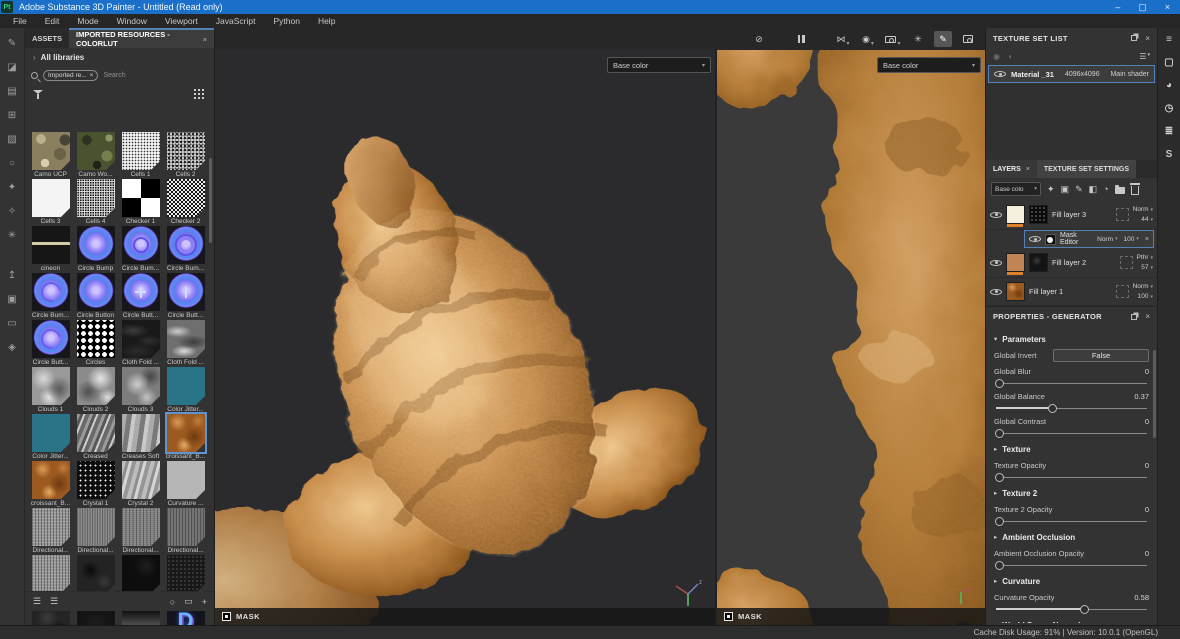 The height and width of the screenshot is (639, 1180). I want to click on tab-texture-set-settings: TEXTURE SET SETTINGS, so click(1086, 169).